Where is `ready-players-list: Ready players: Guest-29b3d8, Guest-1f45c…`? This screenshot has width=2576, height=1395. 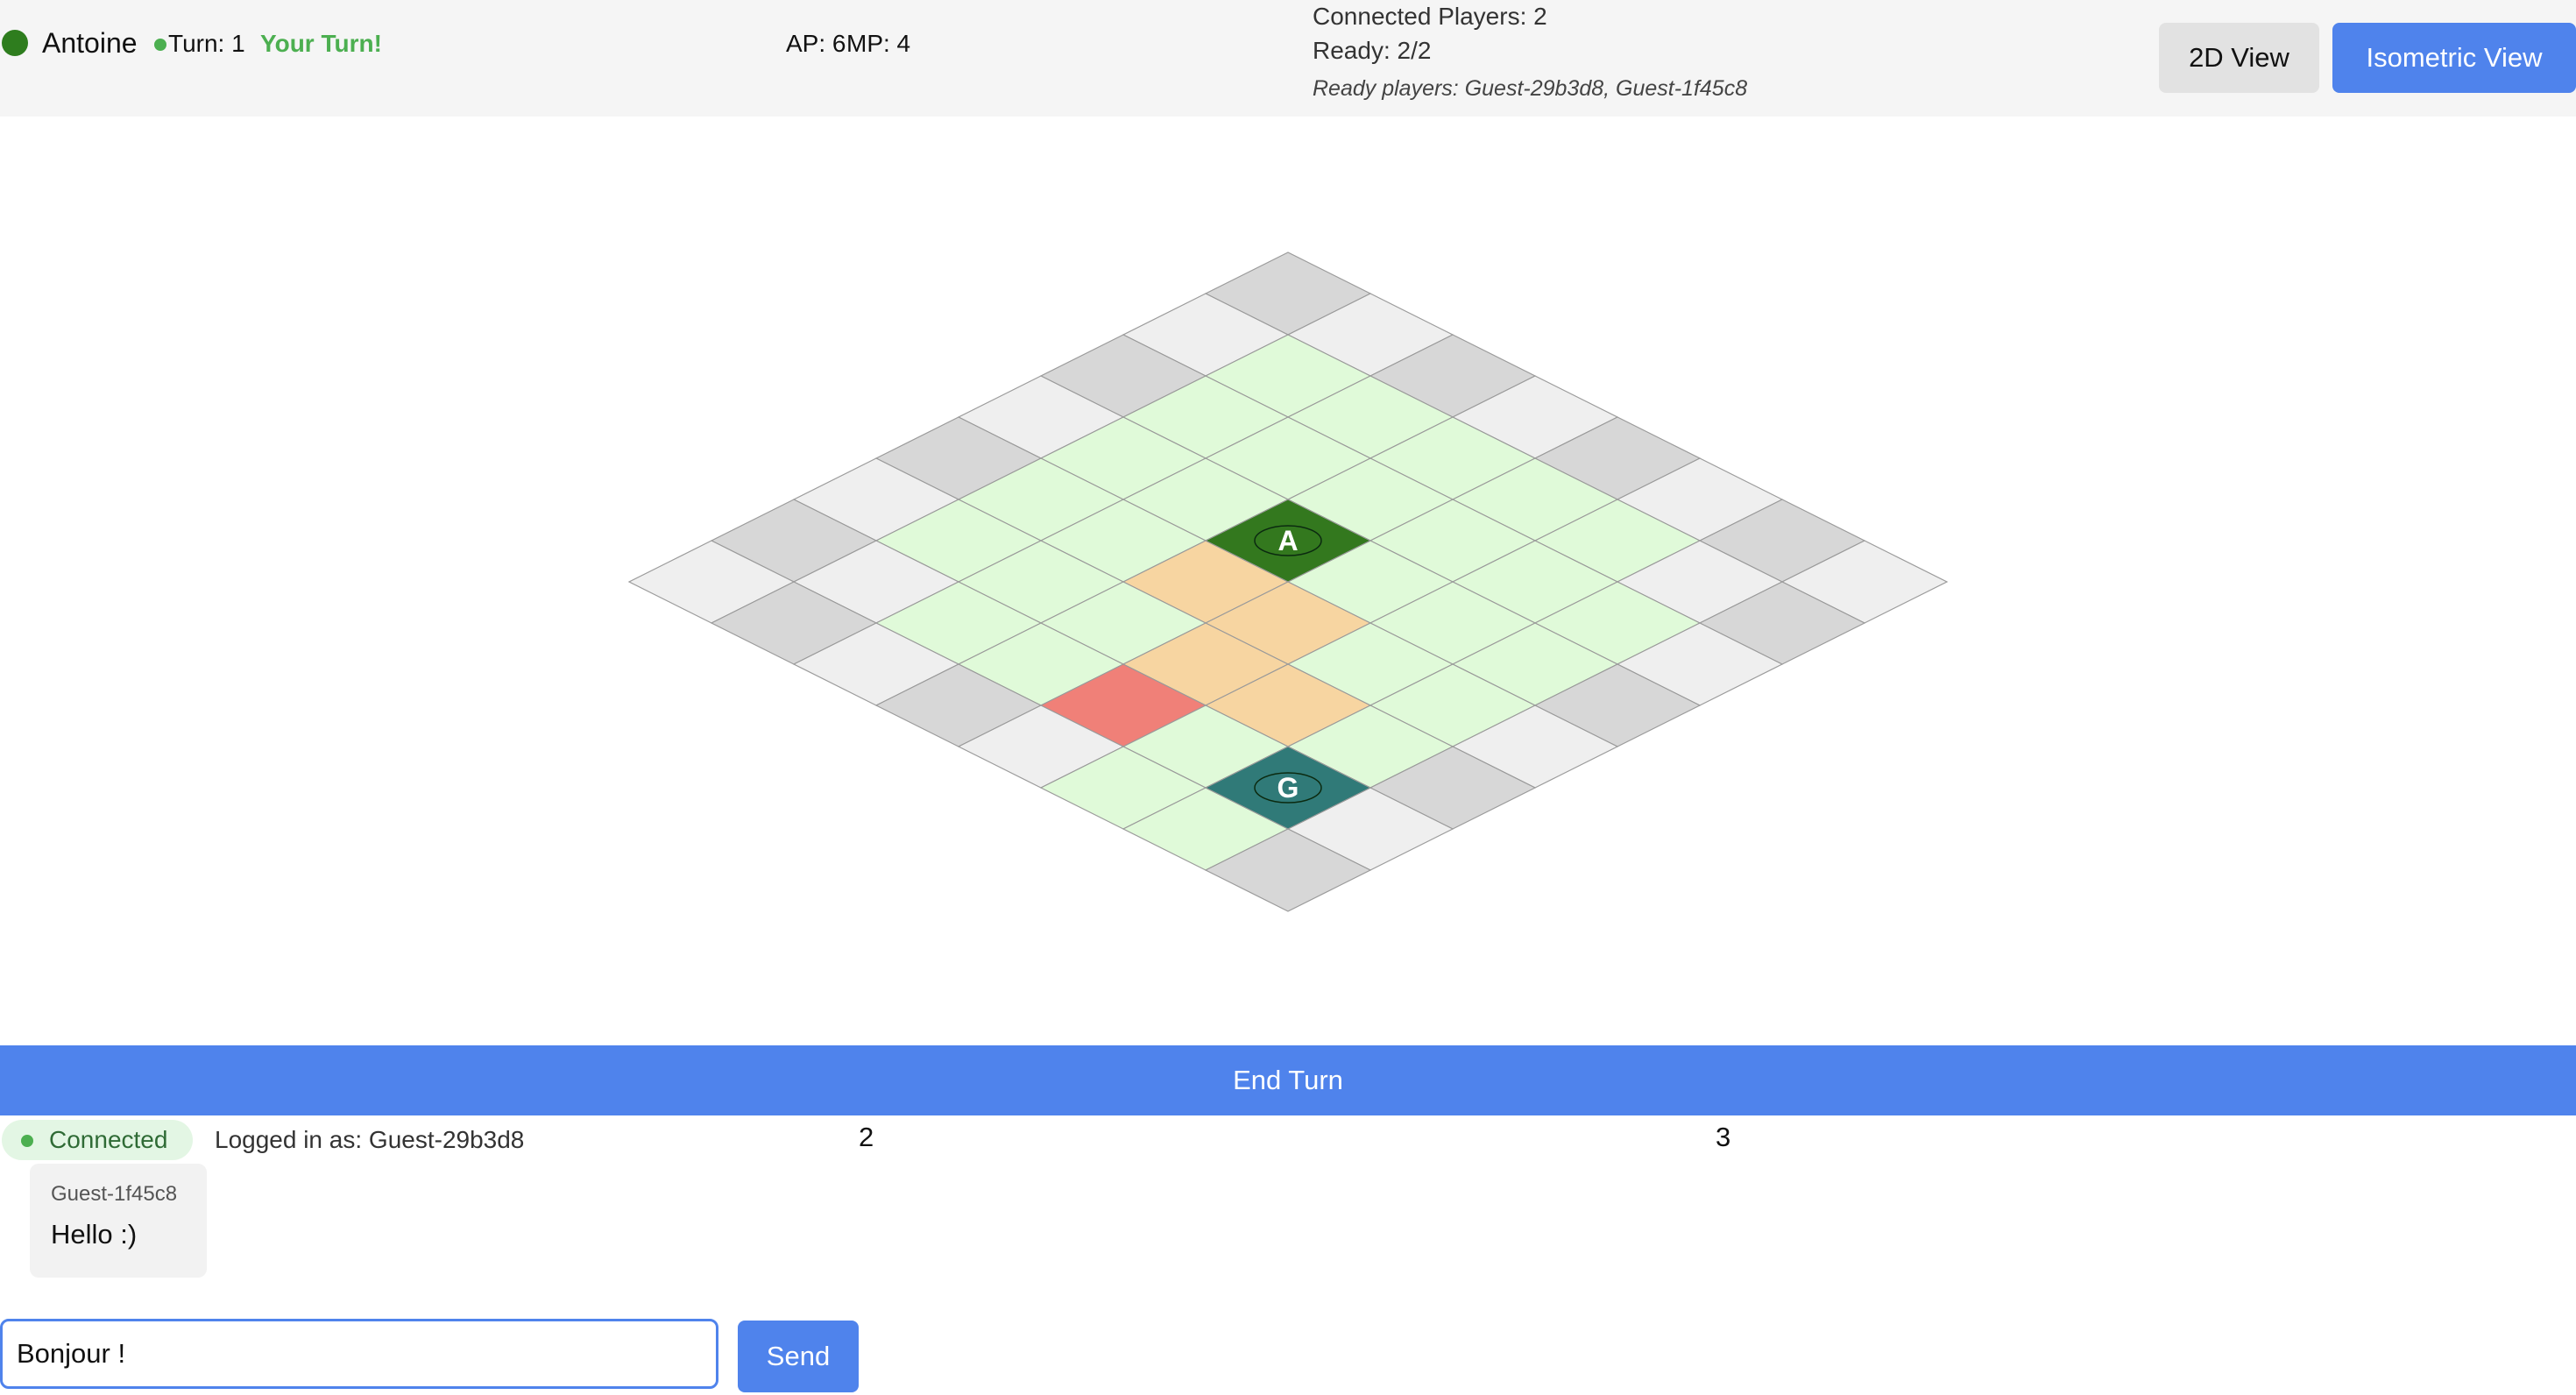
ready-players-list: Ready players: Guest-29b3d8, Guest-1f45c… is located at coordinates (1530, 88).